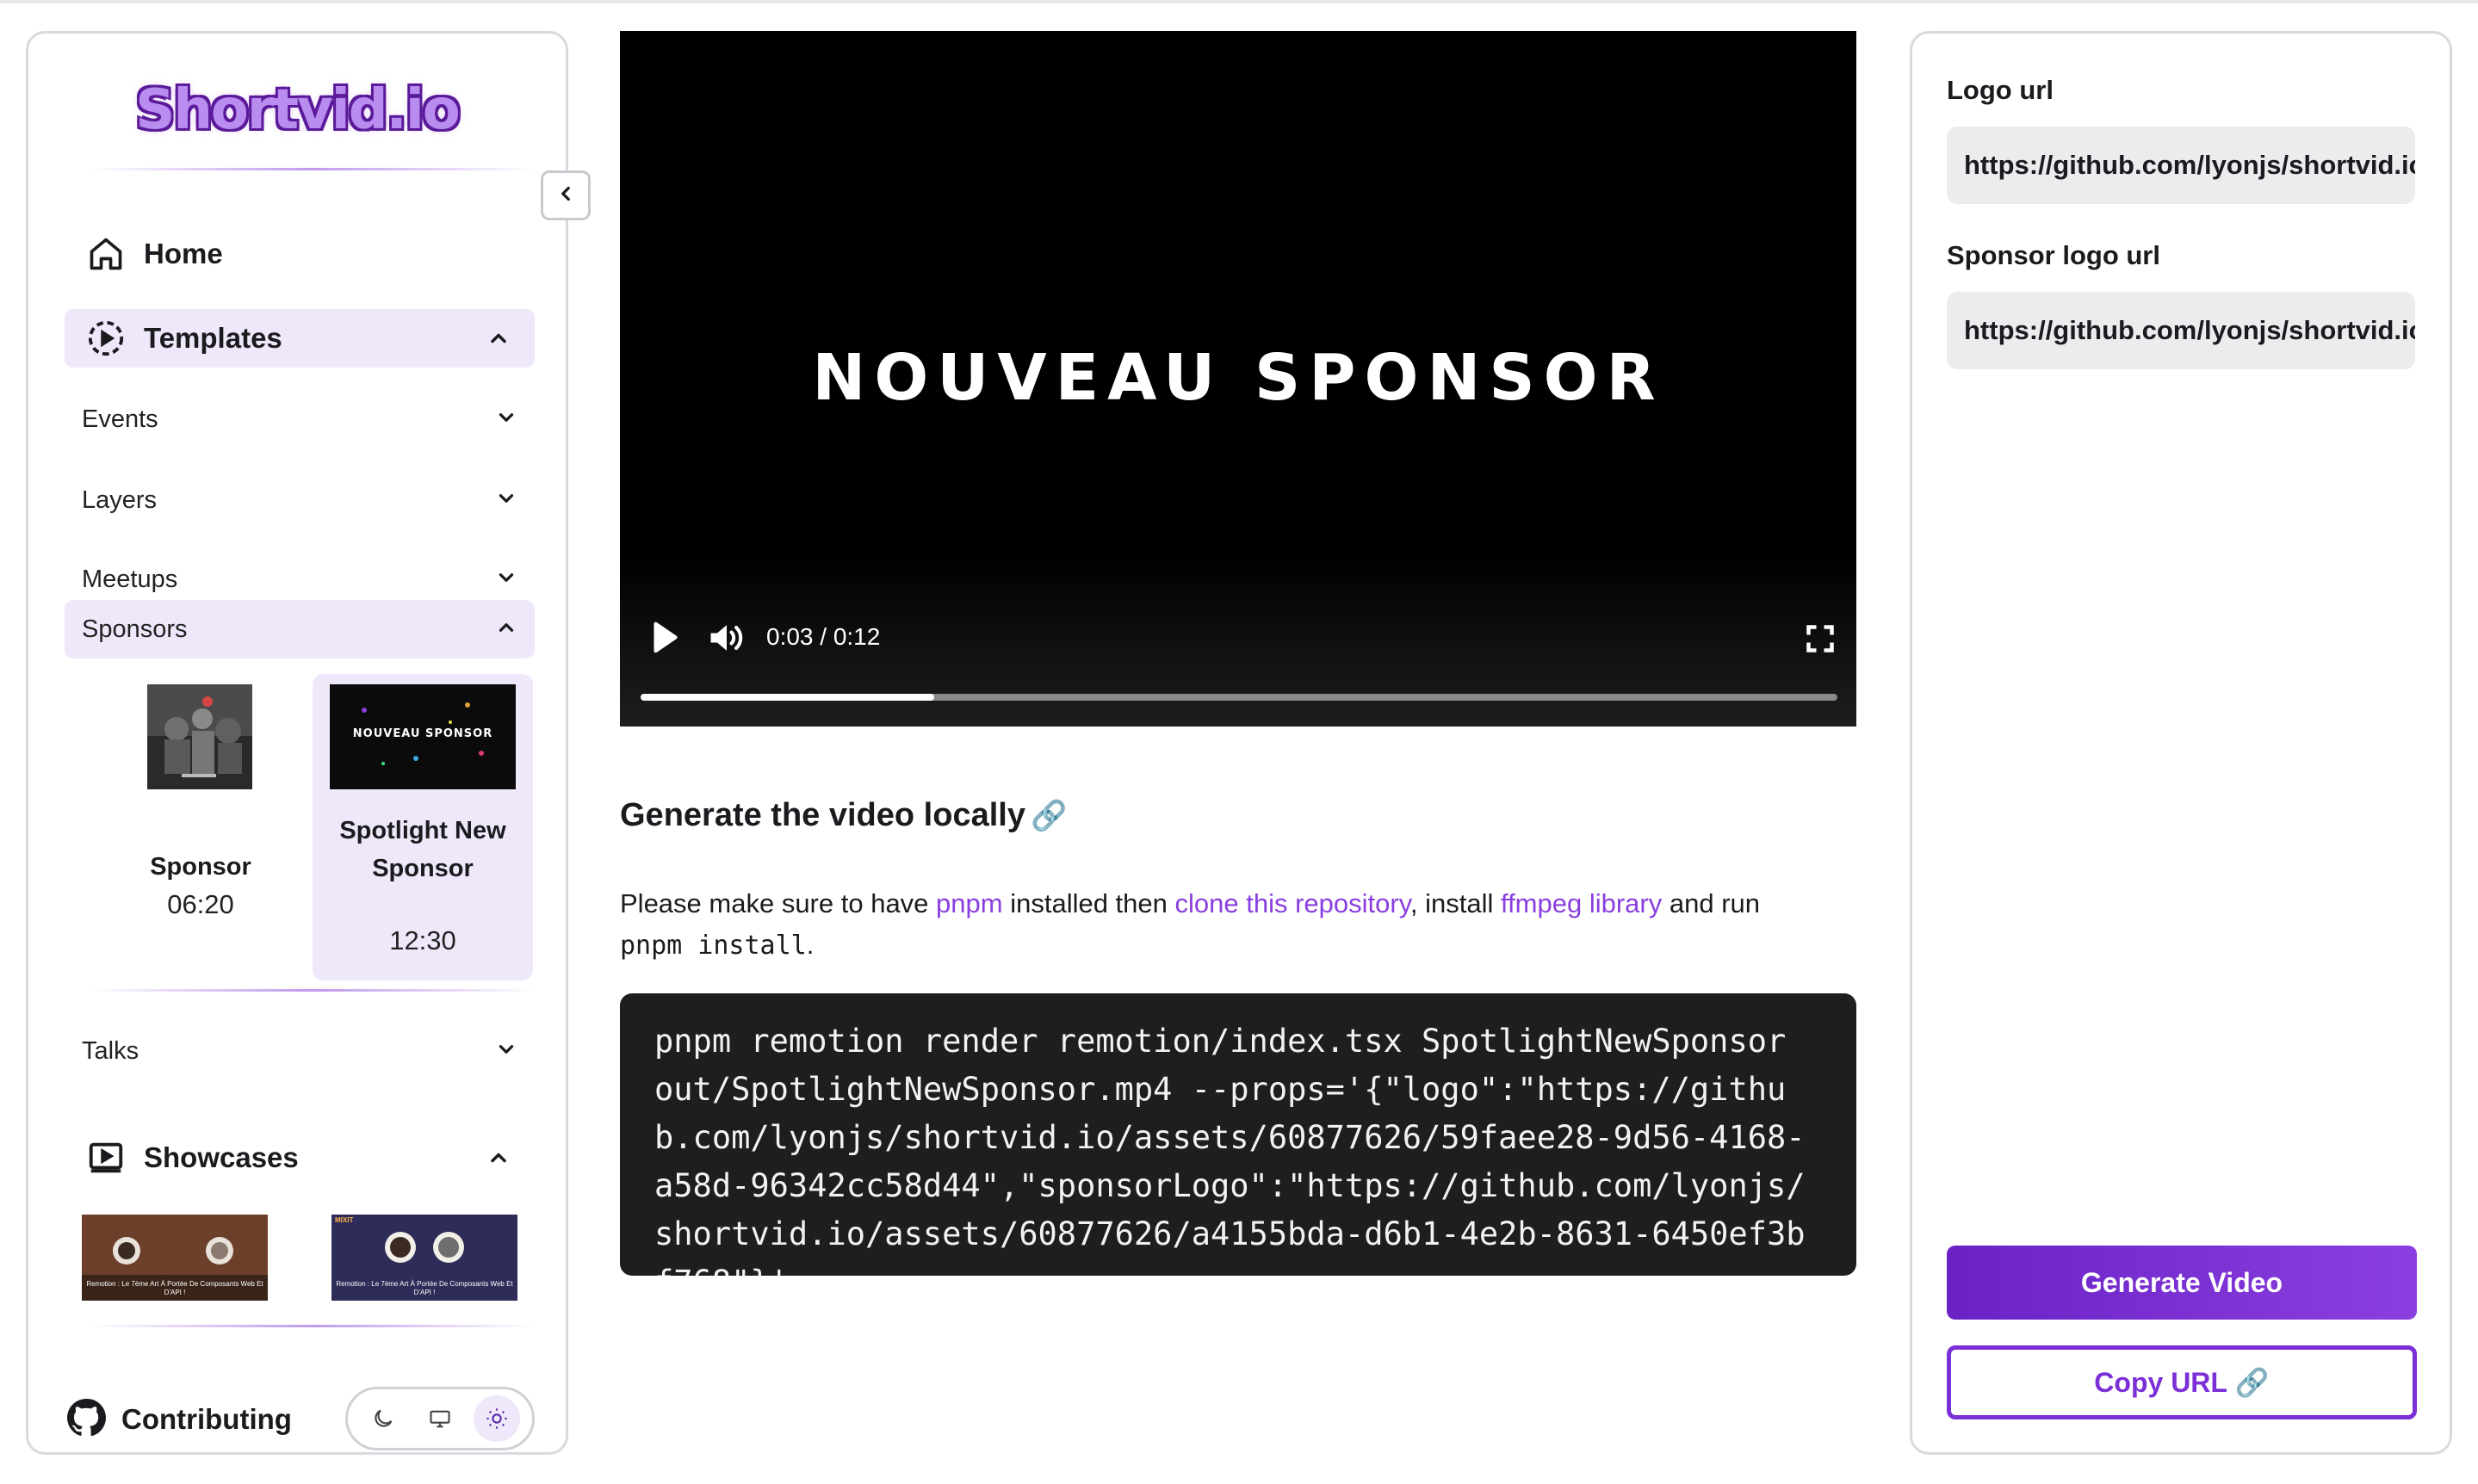 The width and height of the screenshot is (2478, 1484). I want to click on inline-code: pnpm install, so click(713, 946).